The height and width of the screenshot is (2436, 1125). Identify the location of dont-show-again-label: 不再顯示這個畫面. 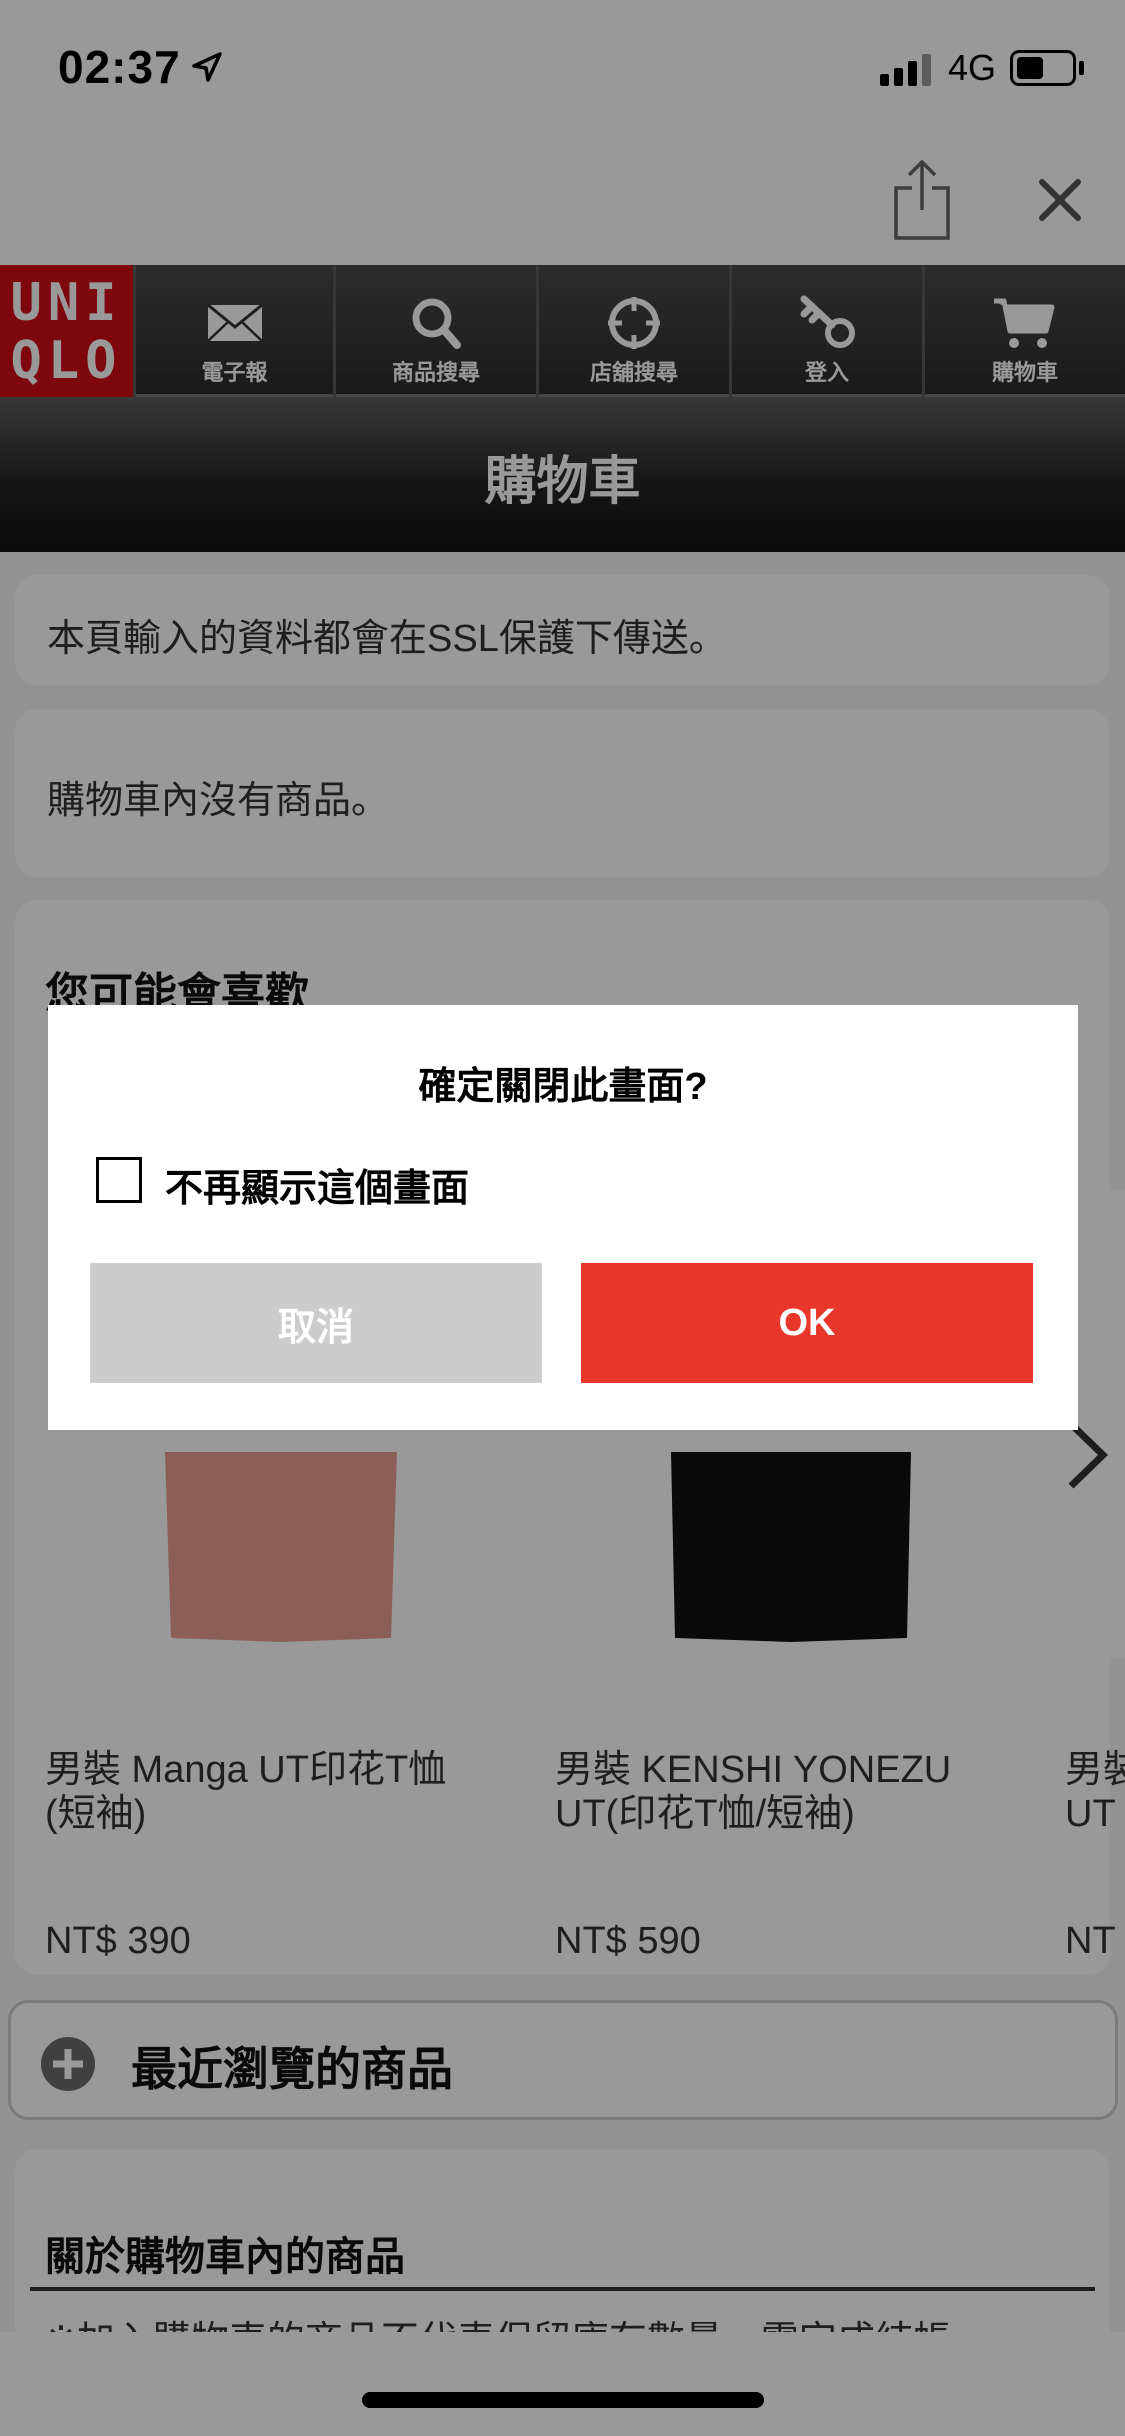
(317, 1184).